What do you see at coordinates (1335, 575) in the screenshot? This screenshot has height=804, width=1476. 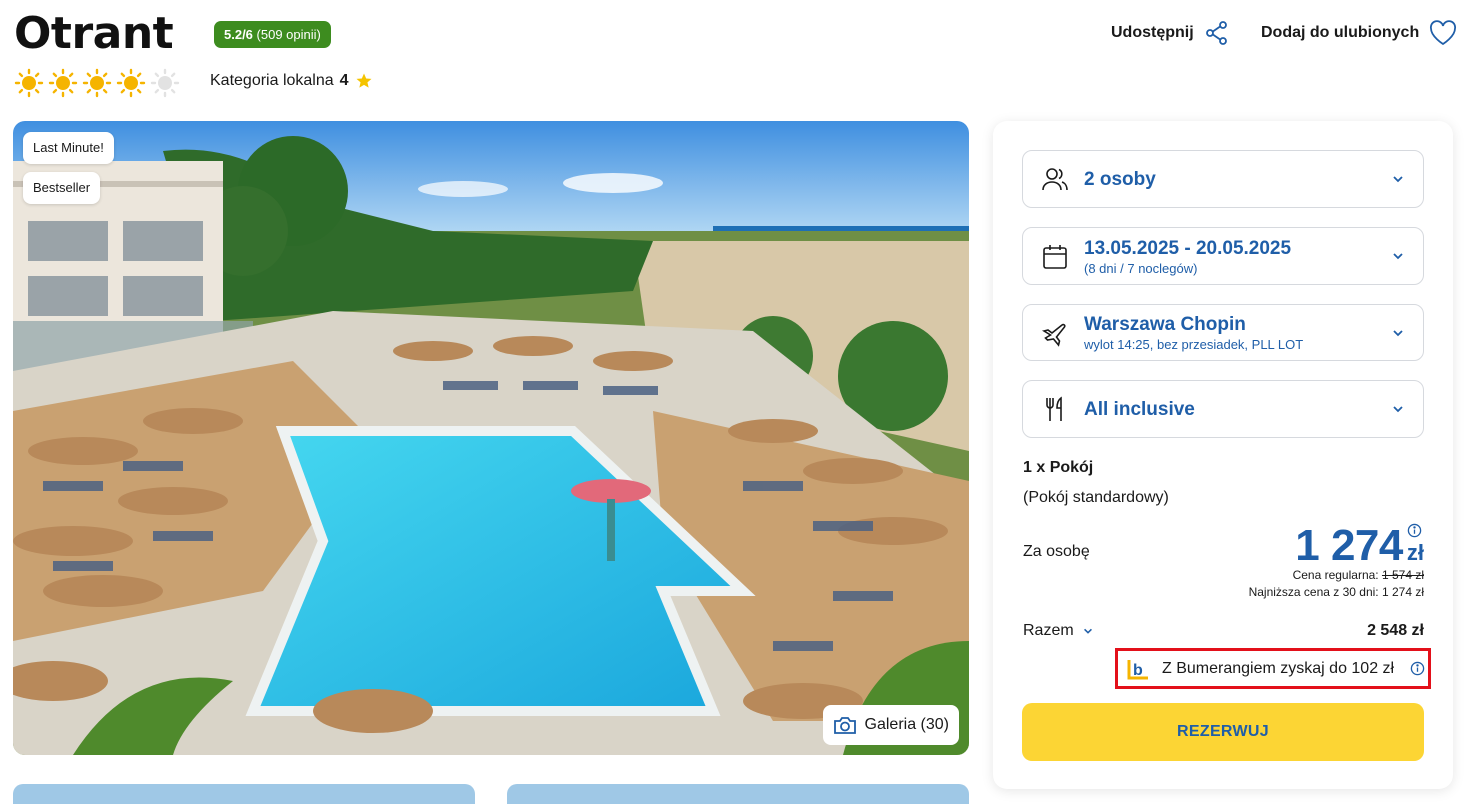 I see `regular-price-label: Cena regularna:` at bounding box center [1335, 575].